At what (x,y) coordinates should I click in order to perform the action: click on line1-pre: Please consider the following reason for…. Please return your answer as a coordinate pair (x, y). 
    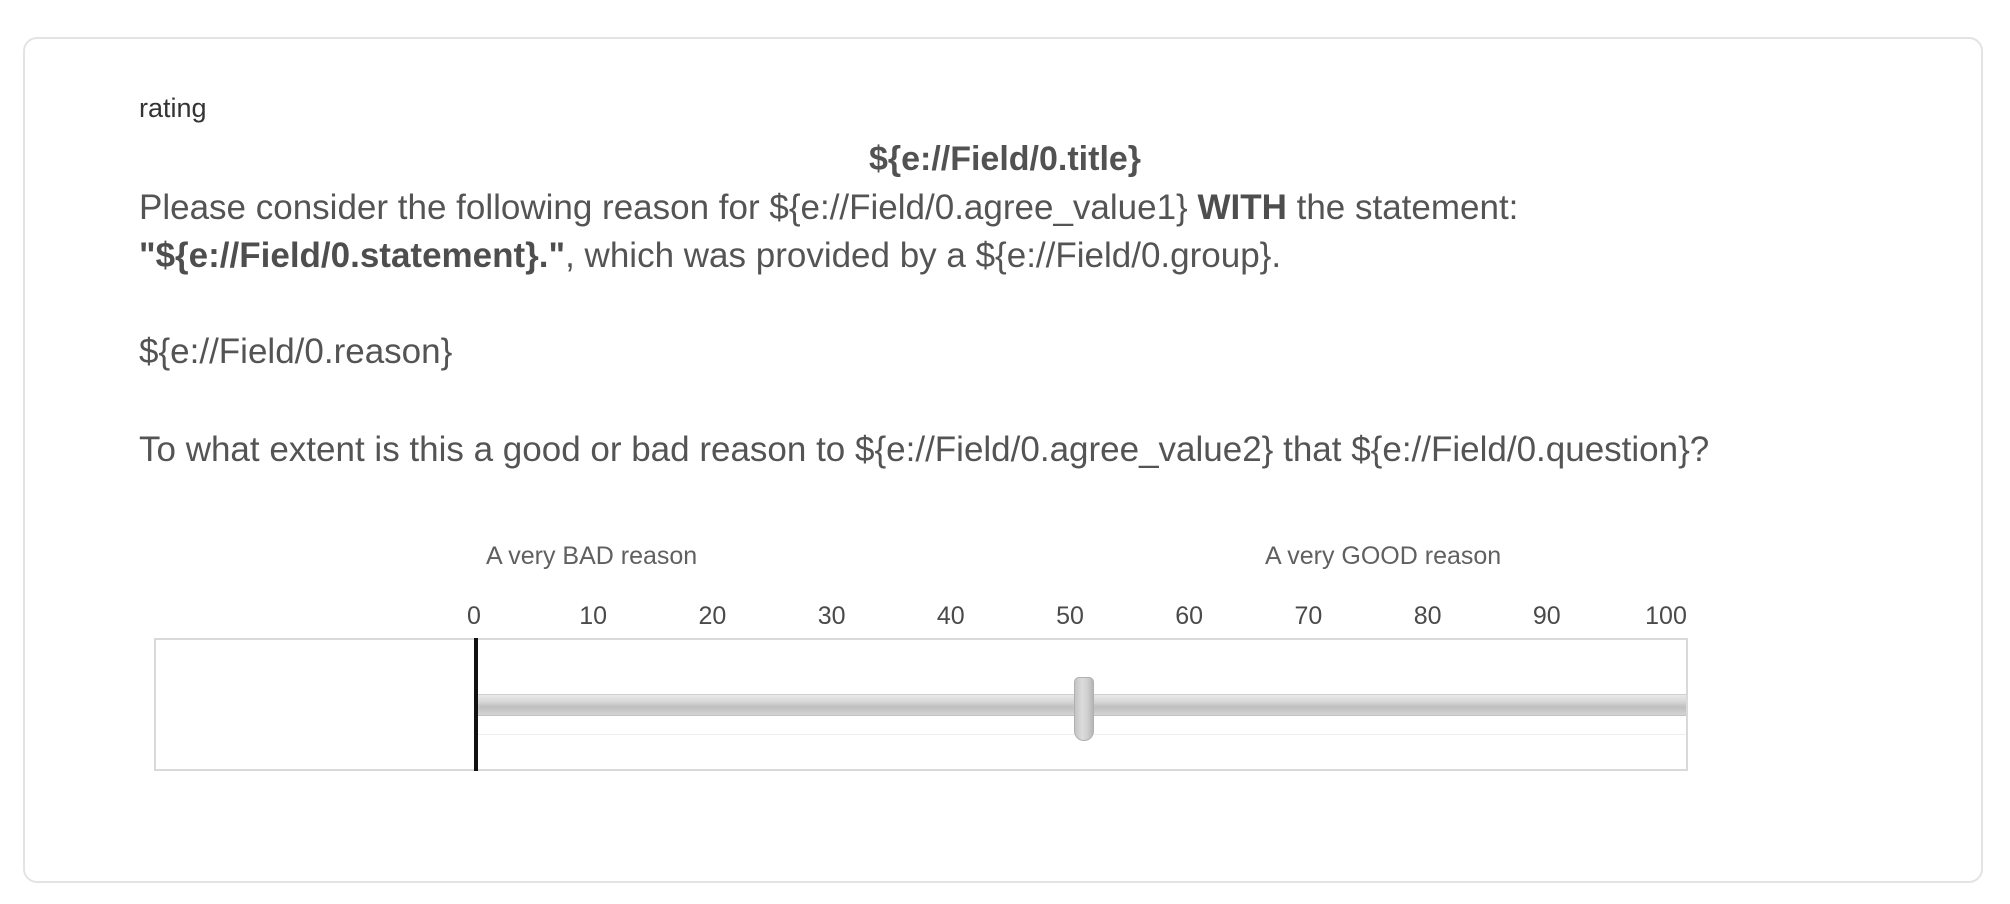
    Looking at the image, I should click on (668, 207).